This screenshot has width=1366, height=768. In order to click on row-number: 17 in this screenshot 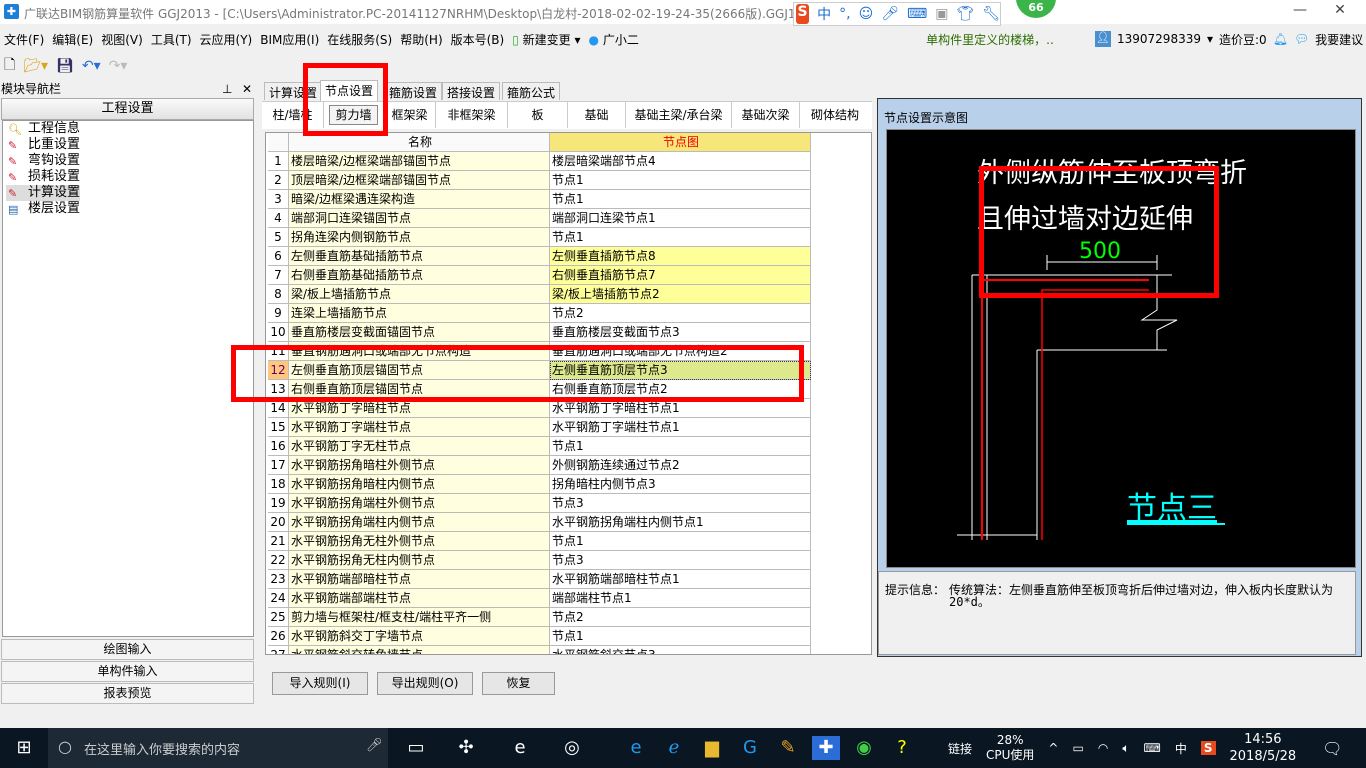, I will do `click(278, 465)`.